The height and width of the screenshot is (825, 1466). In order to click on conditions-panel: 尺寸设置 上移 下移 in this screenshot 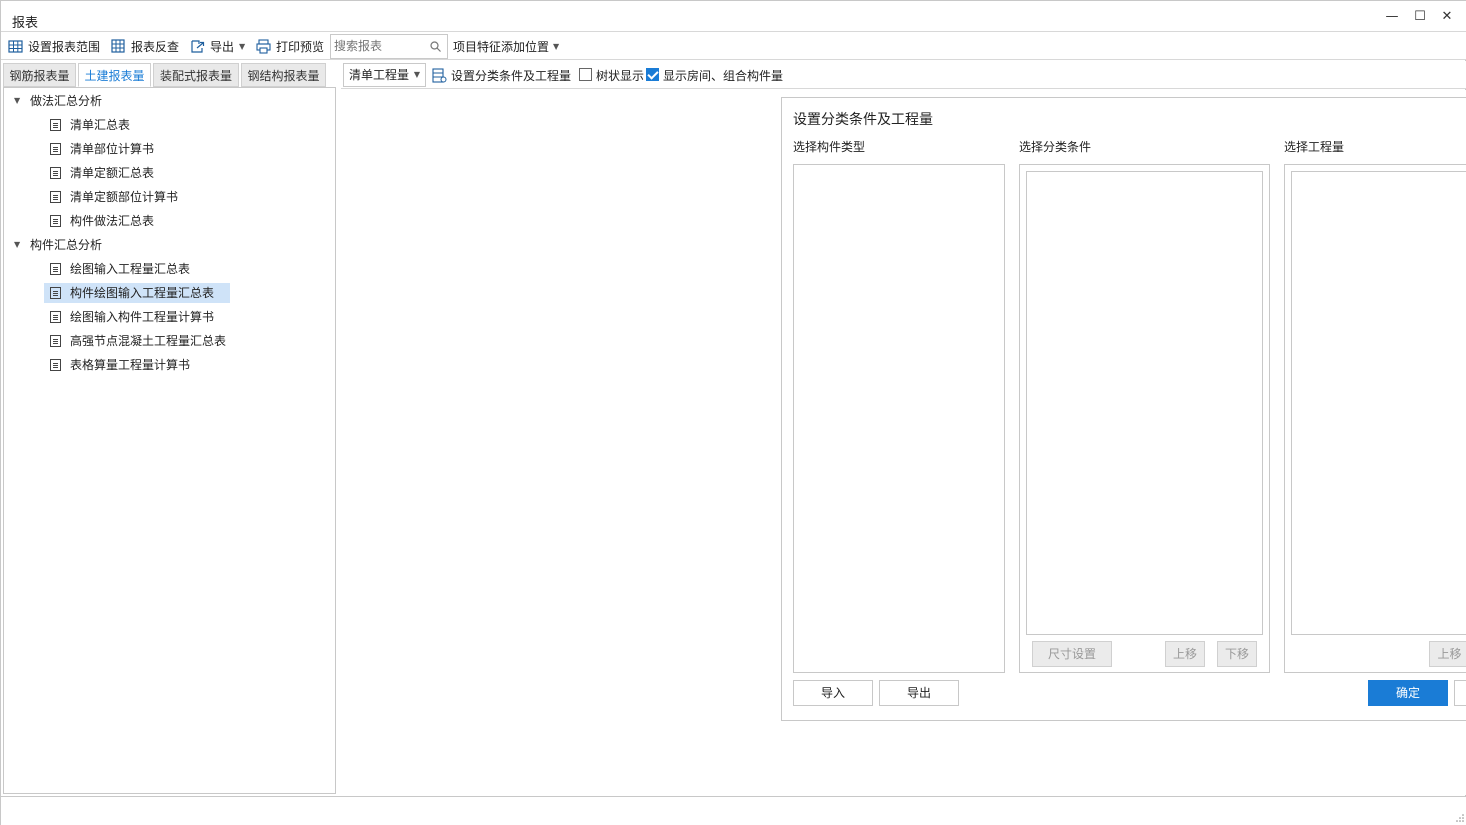, I will do `click(1144, 418)`.